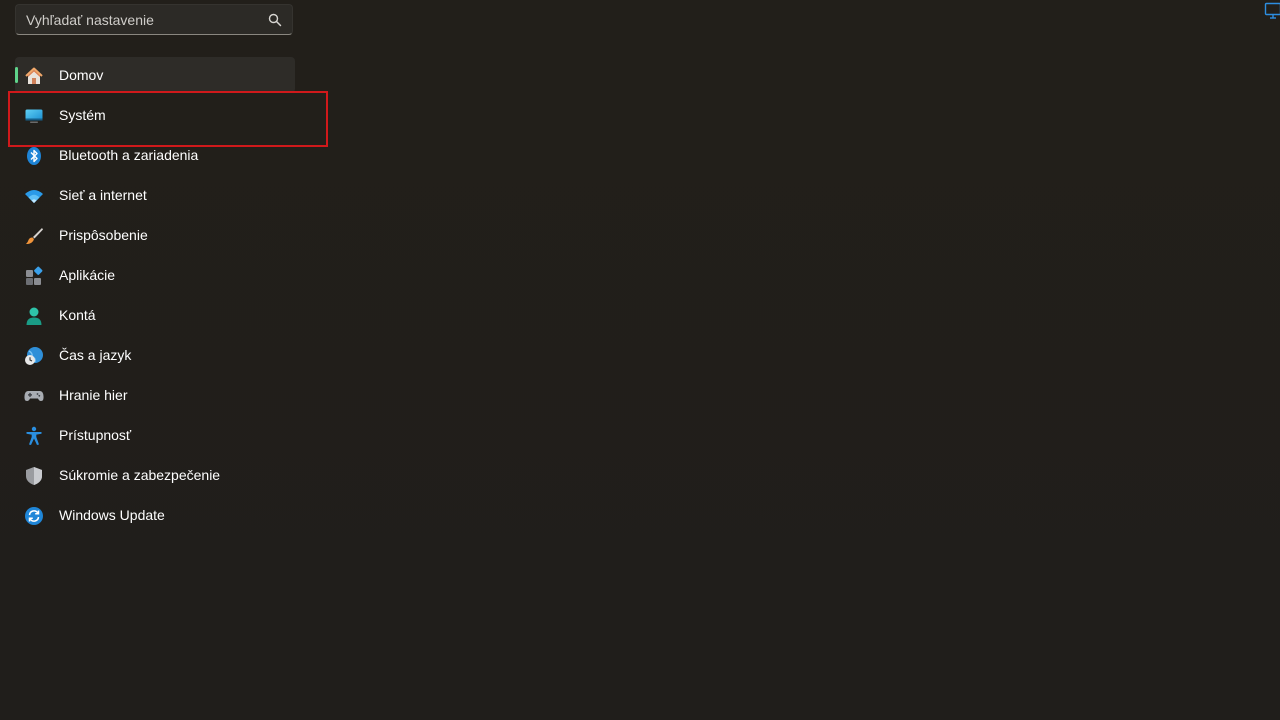 The image size is (1280, 720). Describe the element at coordinates (34, 196) in the screenshot. I see `wifi-icon` at that location.